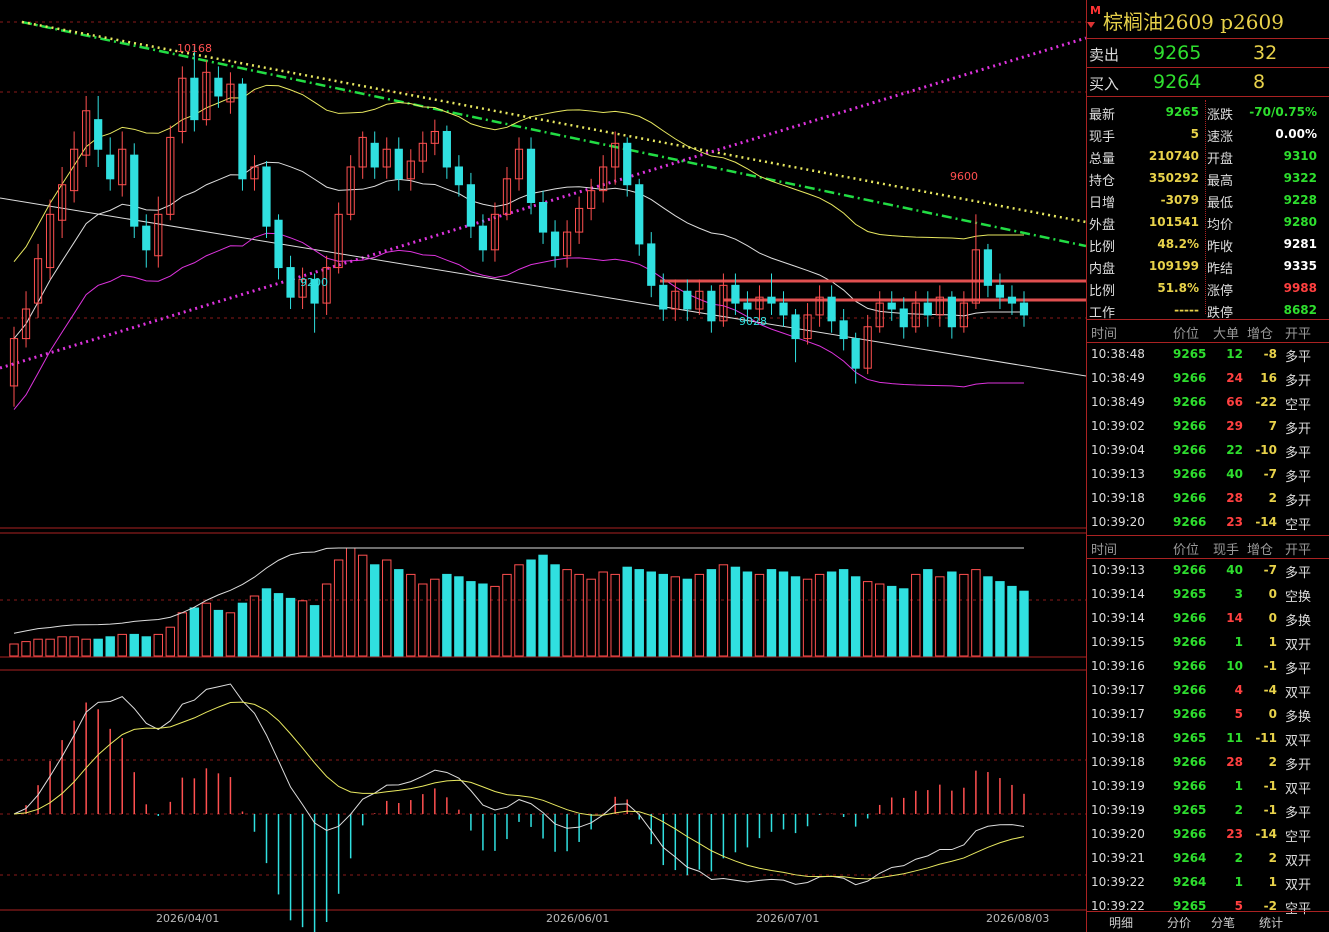 The image size is (1329, 932). I want to click on table-row: 10:39:04 9266 22 -10 多平, so click(1208, 451).